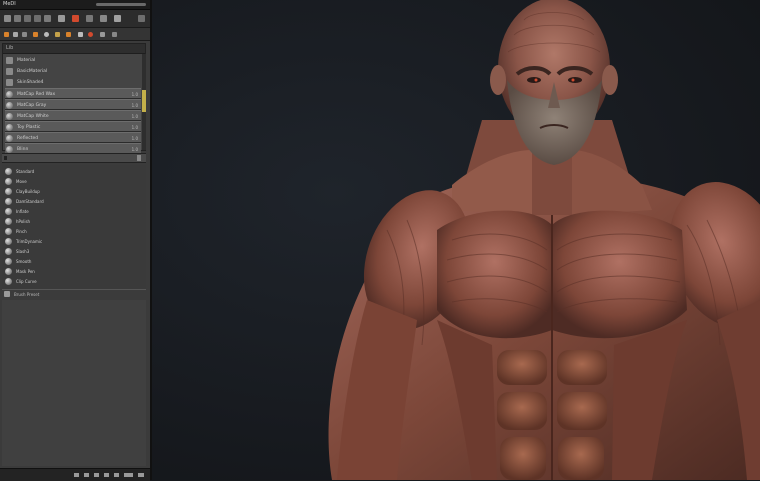 This screenshot has width=760, height=481. I want to click on library-scrollbar, so click(144, 102).